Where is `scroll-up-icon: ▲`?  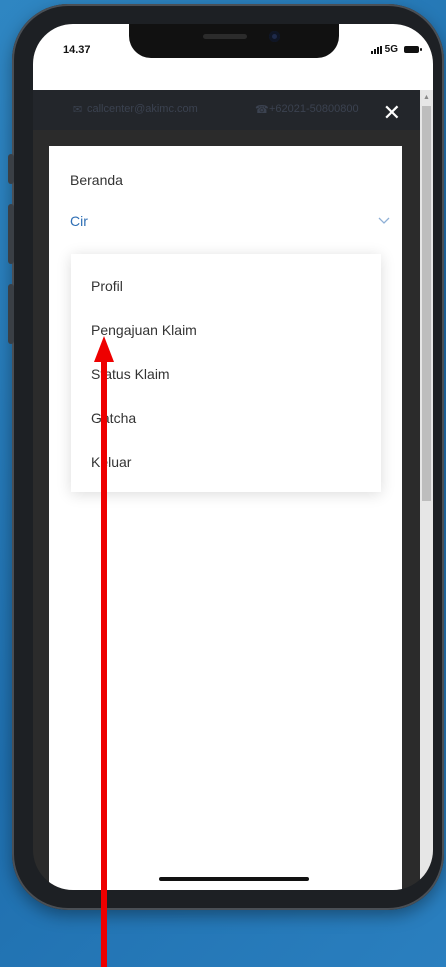
scroll-up-icon: ▲ is located at coordinates (426, 97).